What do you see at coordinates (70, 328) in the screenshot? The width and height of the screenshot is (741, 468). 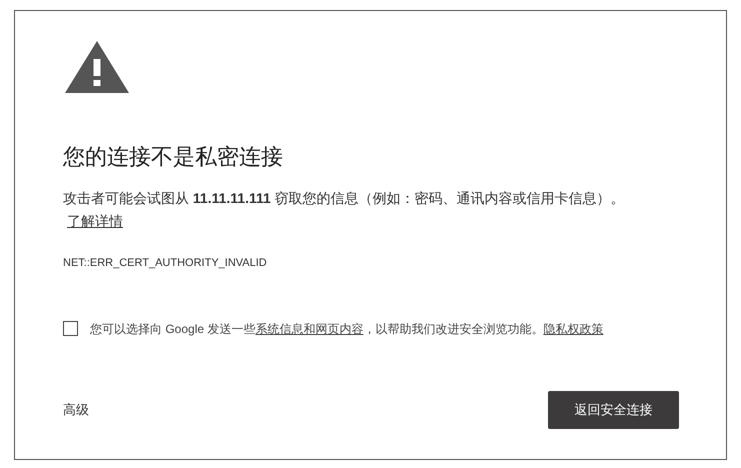 I see `checkbox` at bounding box center [70, 328].